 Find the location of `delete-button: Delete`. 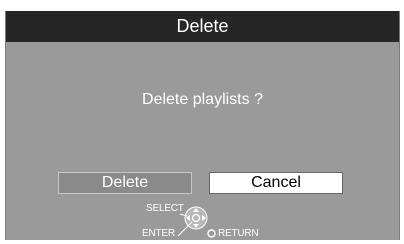

delete-button: Delete is located at coordinates (125, 183).